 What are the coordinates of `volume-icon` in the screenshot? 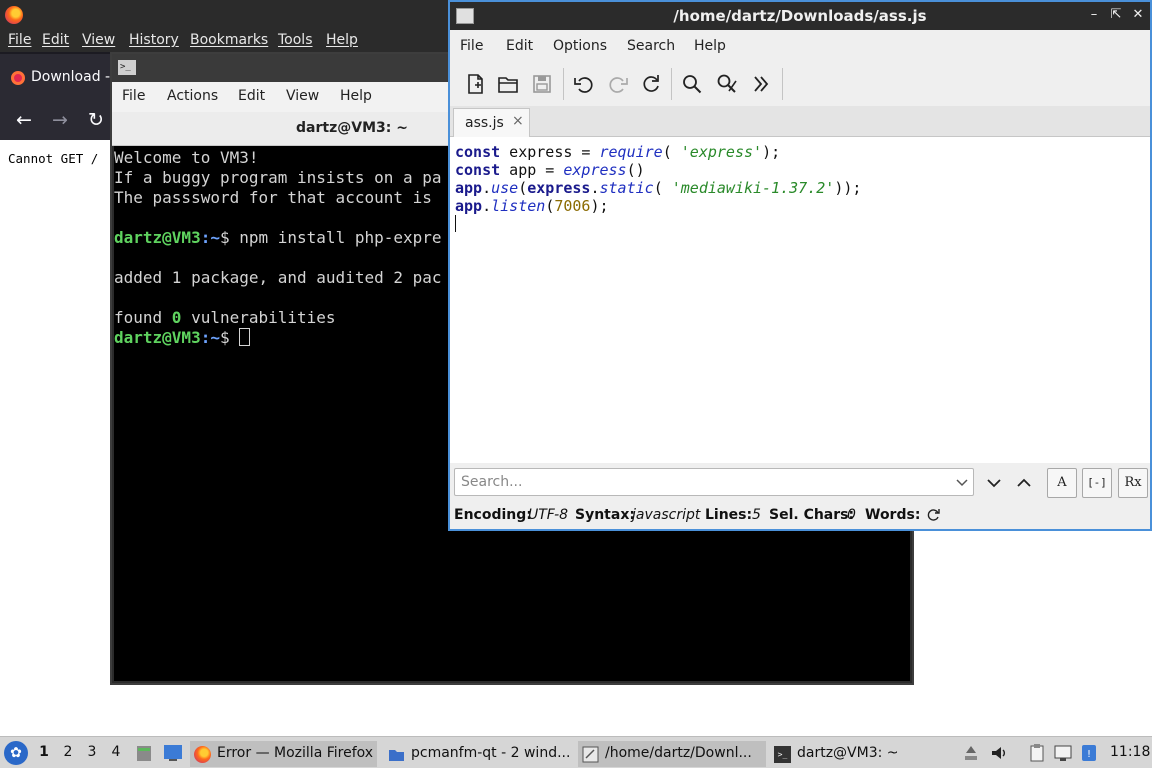 It's located at (999, 753).